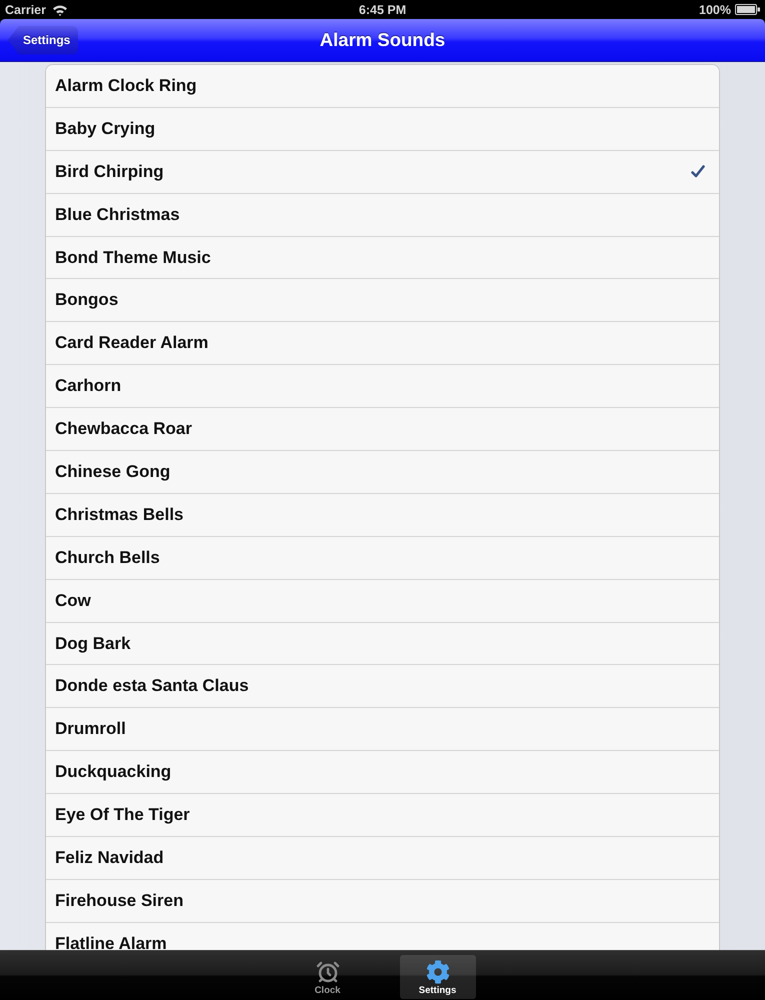 Image resolution: width=765 pixels, height=1000 pixels. What do you see at coordinates (715, 9) in the screenshot?
I see `battery-percent: 100%` at bounding box center [715, 9].